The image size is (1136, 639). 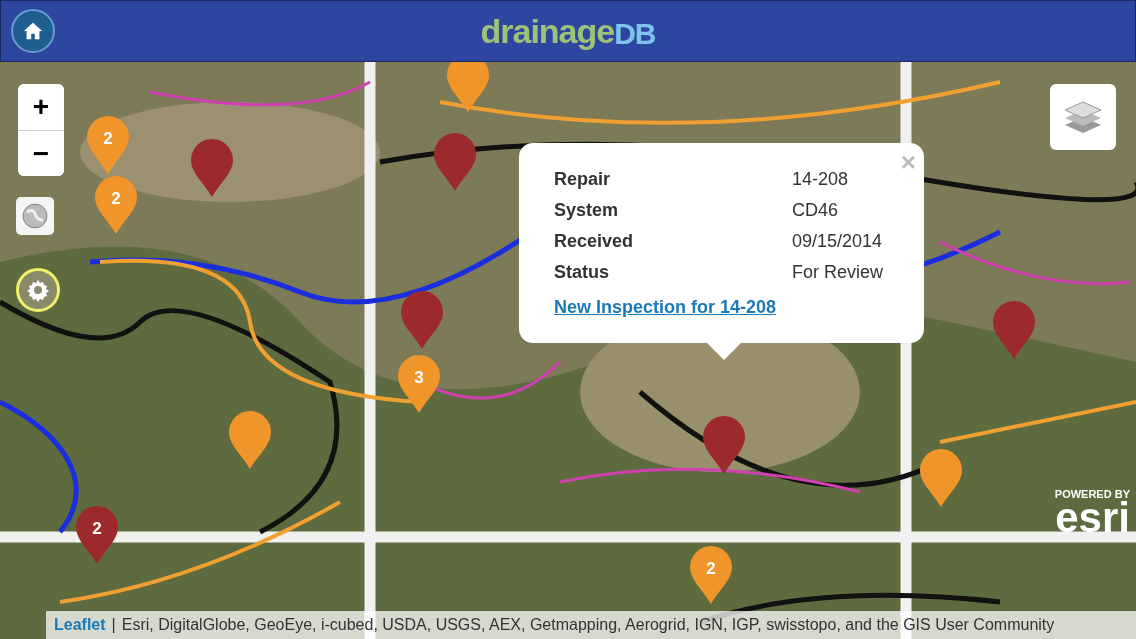 I want to click on home-icon, so click(x=33, y=31).